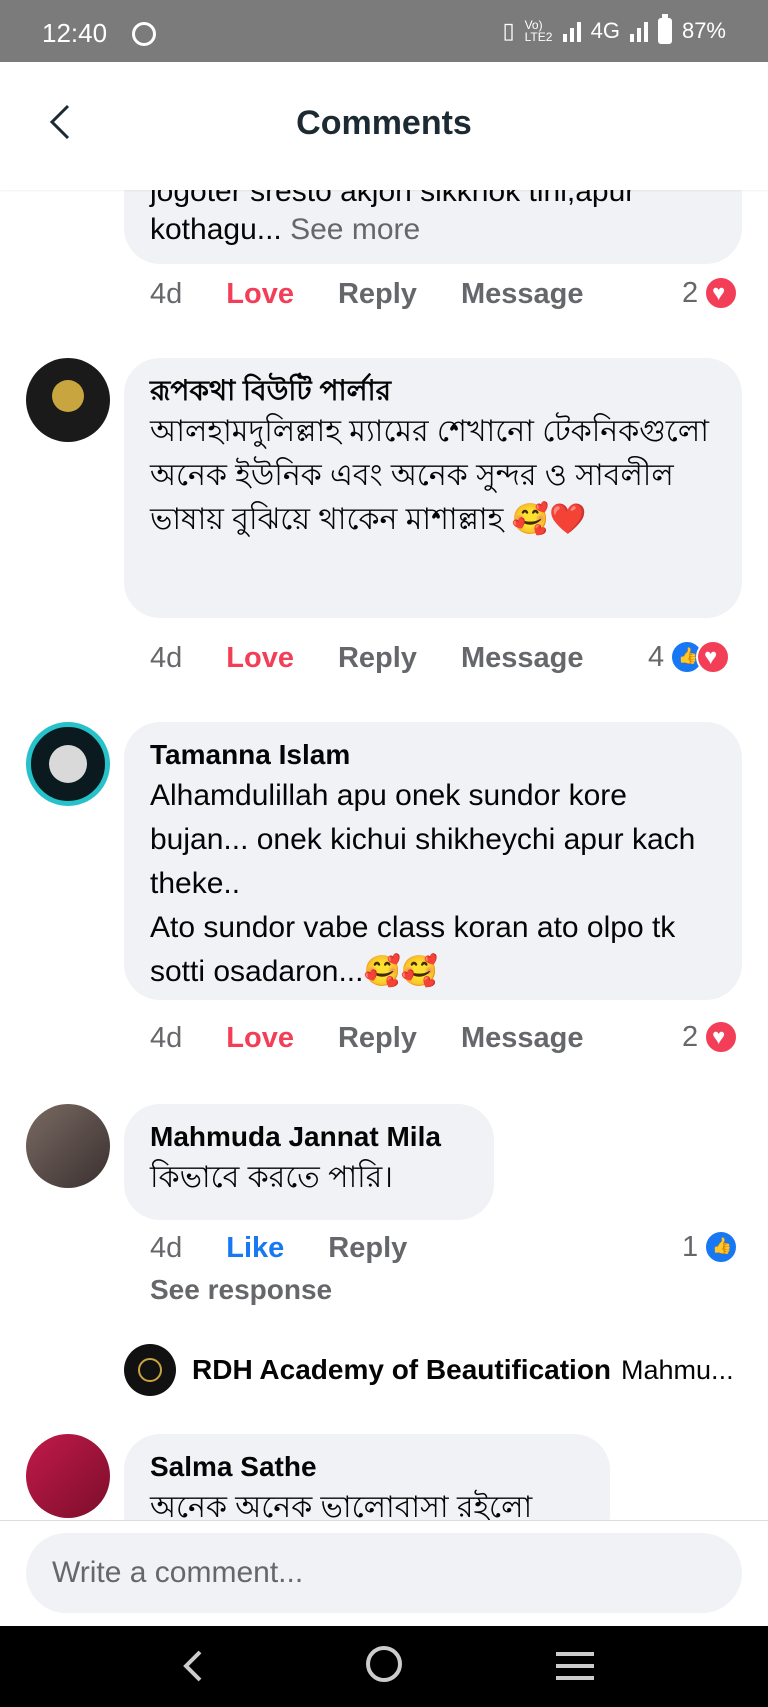 The height and width of the screenshot is (1707, 768). I want to click on battery-level: 87%, so click(703, 30).